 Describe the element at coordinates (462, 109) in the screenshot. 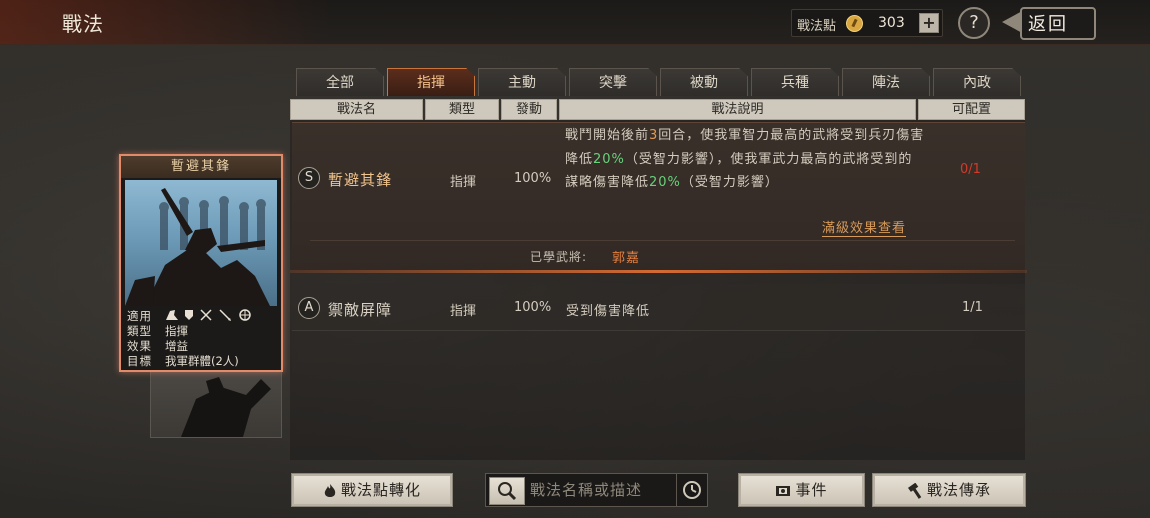

I see `column-header-type: 類型` at that location.